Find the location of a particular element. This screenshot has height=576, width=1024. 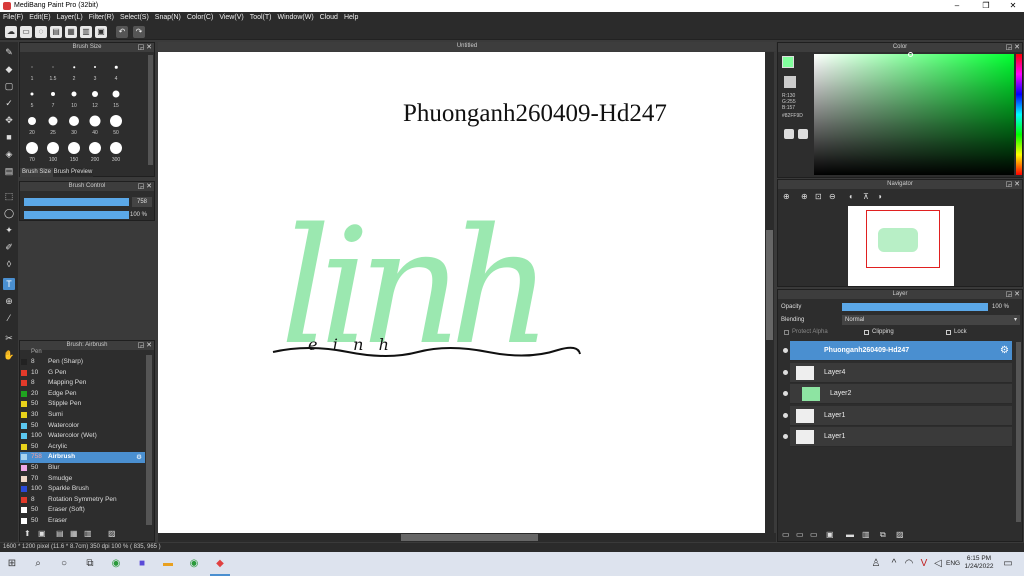

brush-size-cell: 1 is located at coordinates (32, 69).